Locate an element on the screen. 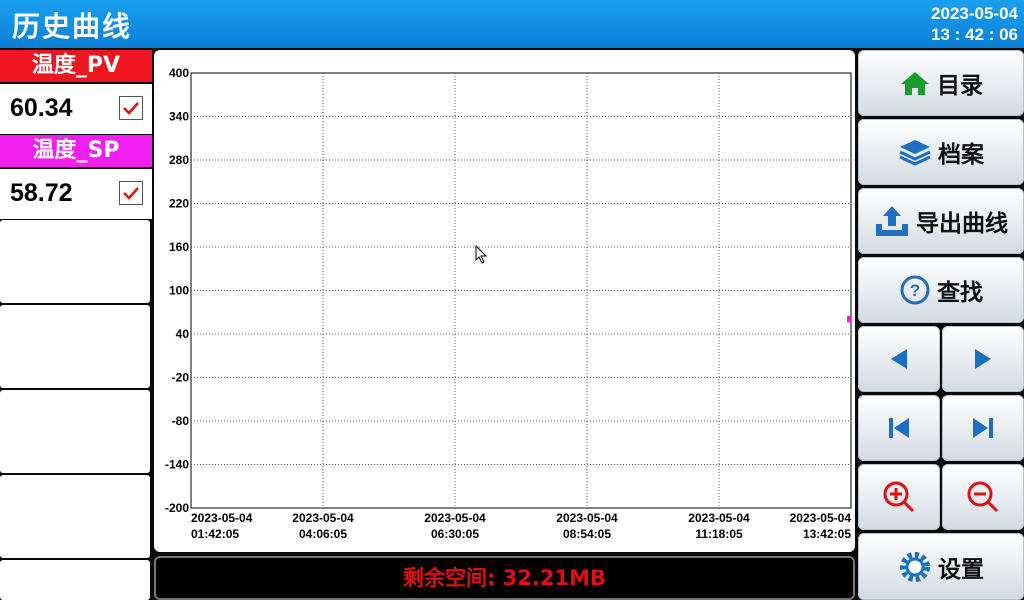 This screenshot has width=1024, height=600. y-tick-label: -80 is located at coordinates (181, 421).